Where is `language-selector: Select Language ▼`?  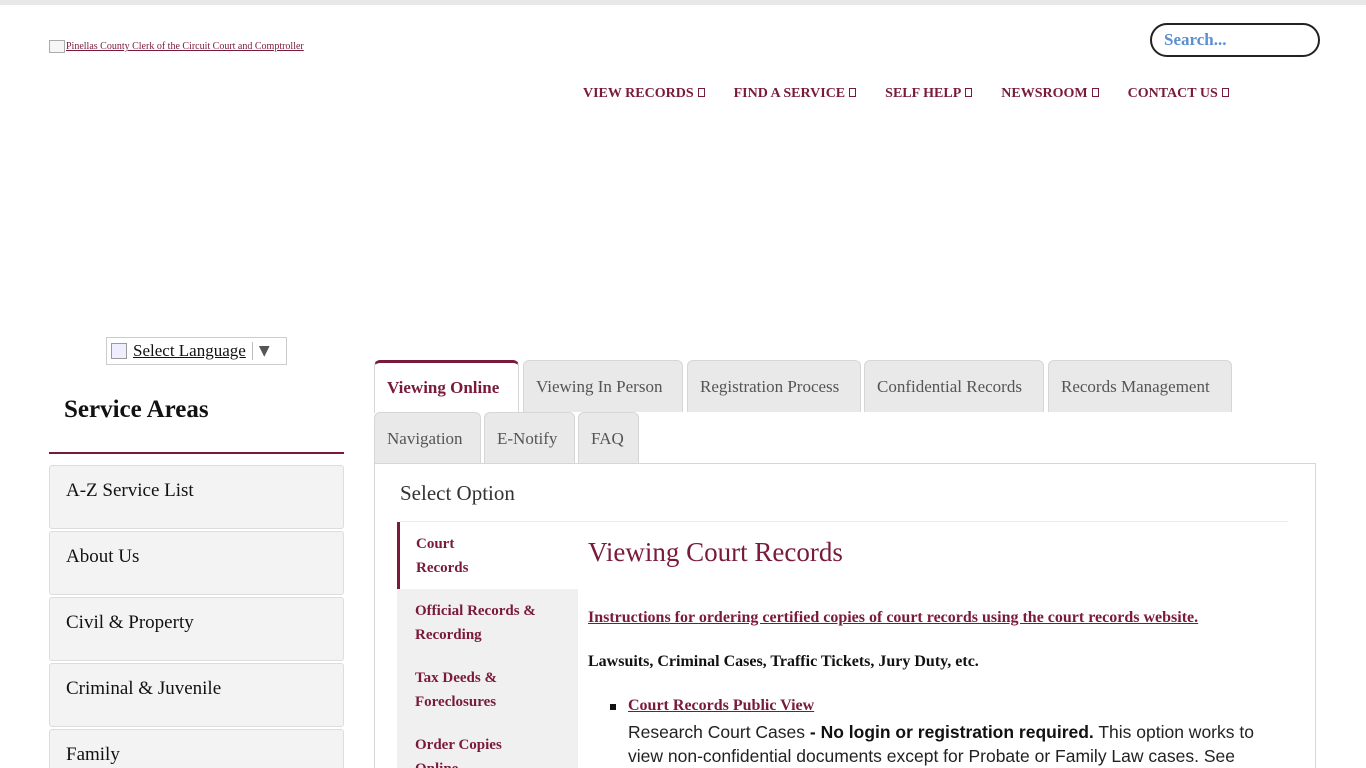
language-selector: Select Language ▼ is located at coordinates (196, 351).